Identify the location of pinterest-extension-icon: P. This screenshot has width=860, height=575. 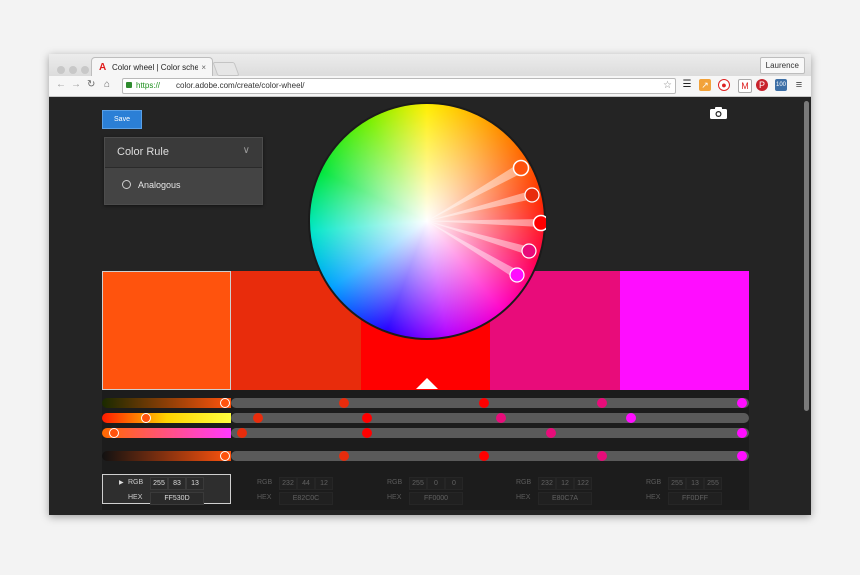
(762, 85).